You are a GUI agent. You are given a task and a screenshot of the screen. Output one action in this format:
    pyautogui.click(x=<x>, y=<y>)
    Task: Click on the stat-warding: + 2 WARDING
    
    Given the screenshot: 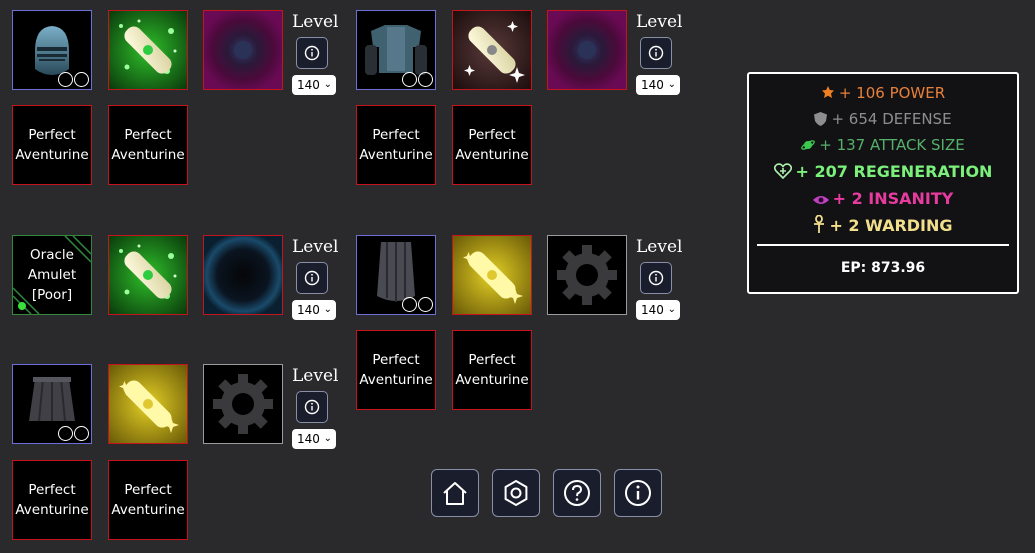 What is the action you would take?
    pyautogui.click(x=883, y=224)
    